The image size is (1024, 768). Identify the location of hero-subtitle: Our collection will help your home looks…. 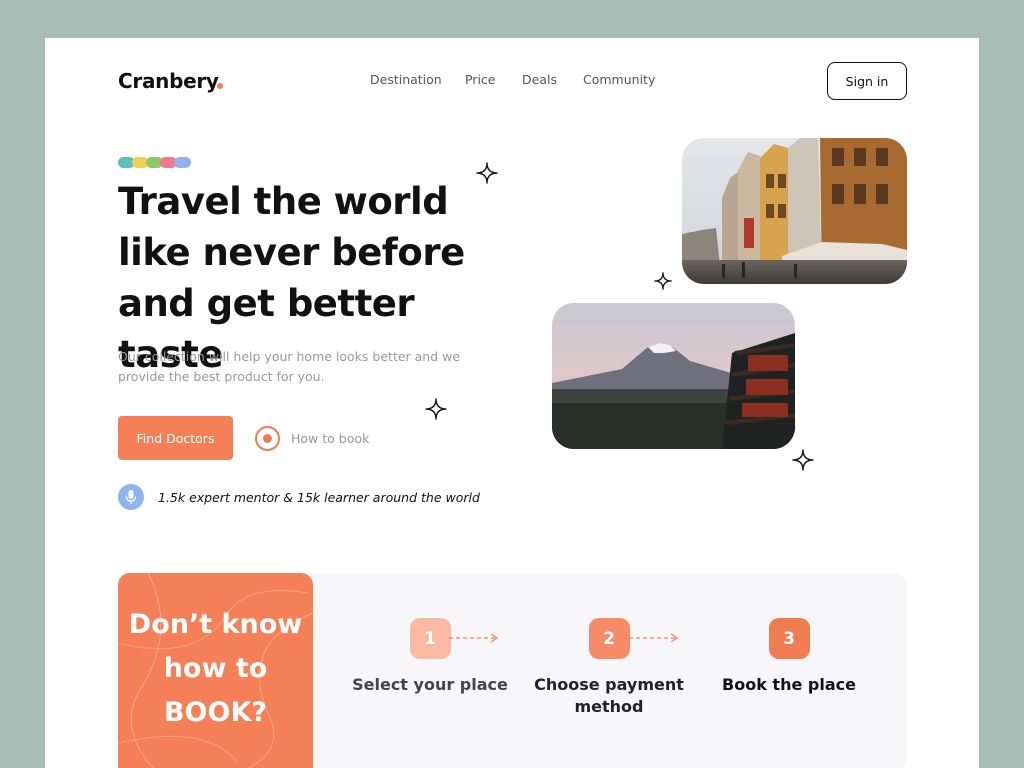
(289, 366).